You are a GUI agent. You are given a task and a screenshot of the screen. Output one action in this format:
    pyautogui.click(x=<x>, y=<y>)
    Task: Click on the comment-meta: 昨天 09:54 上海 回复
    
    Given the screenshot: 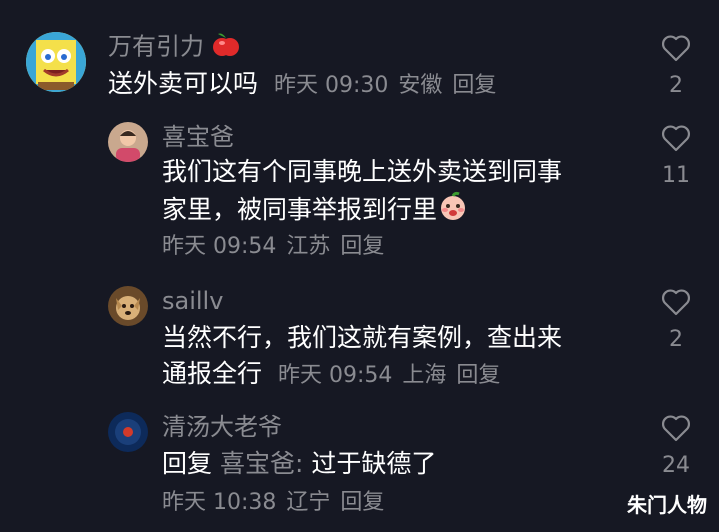 What is the action you would take?
    pyautogui.click(x=394, y=375)
    